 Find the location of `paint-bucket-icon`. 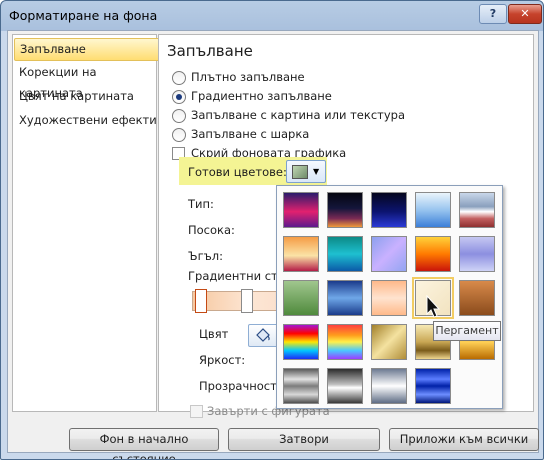

paint-bucket-icon is located at coordinates (263, 335).